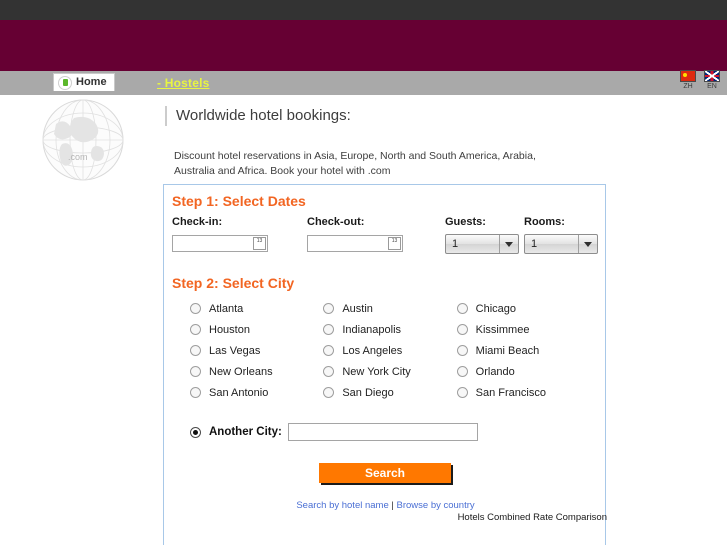 Image resolution: width=727 pixels, height=545 pixels. I want to click on city-label: Los Angeles, so click(372, 350).